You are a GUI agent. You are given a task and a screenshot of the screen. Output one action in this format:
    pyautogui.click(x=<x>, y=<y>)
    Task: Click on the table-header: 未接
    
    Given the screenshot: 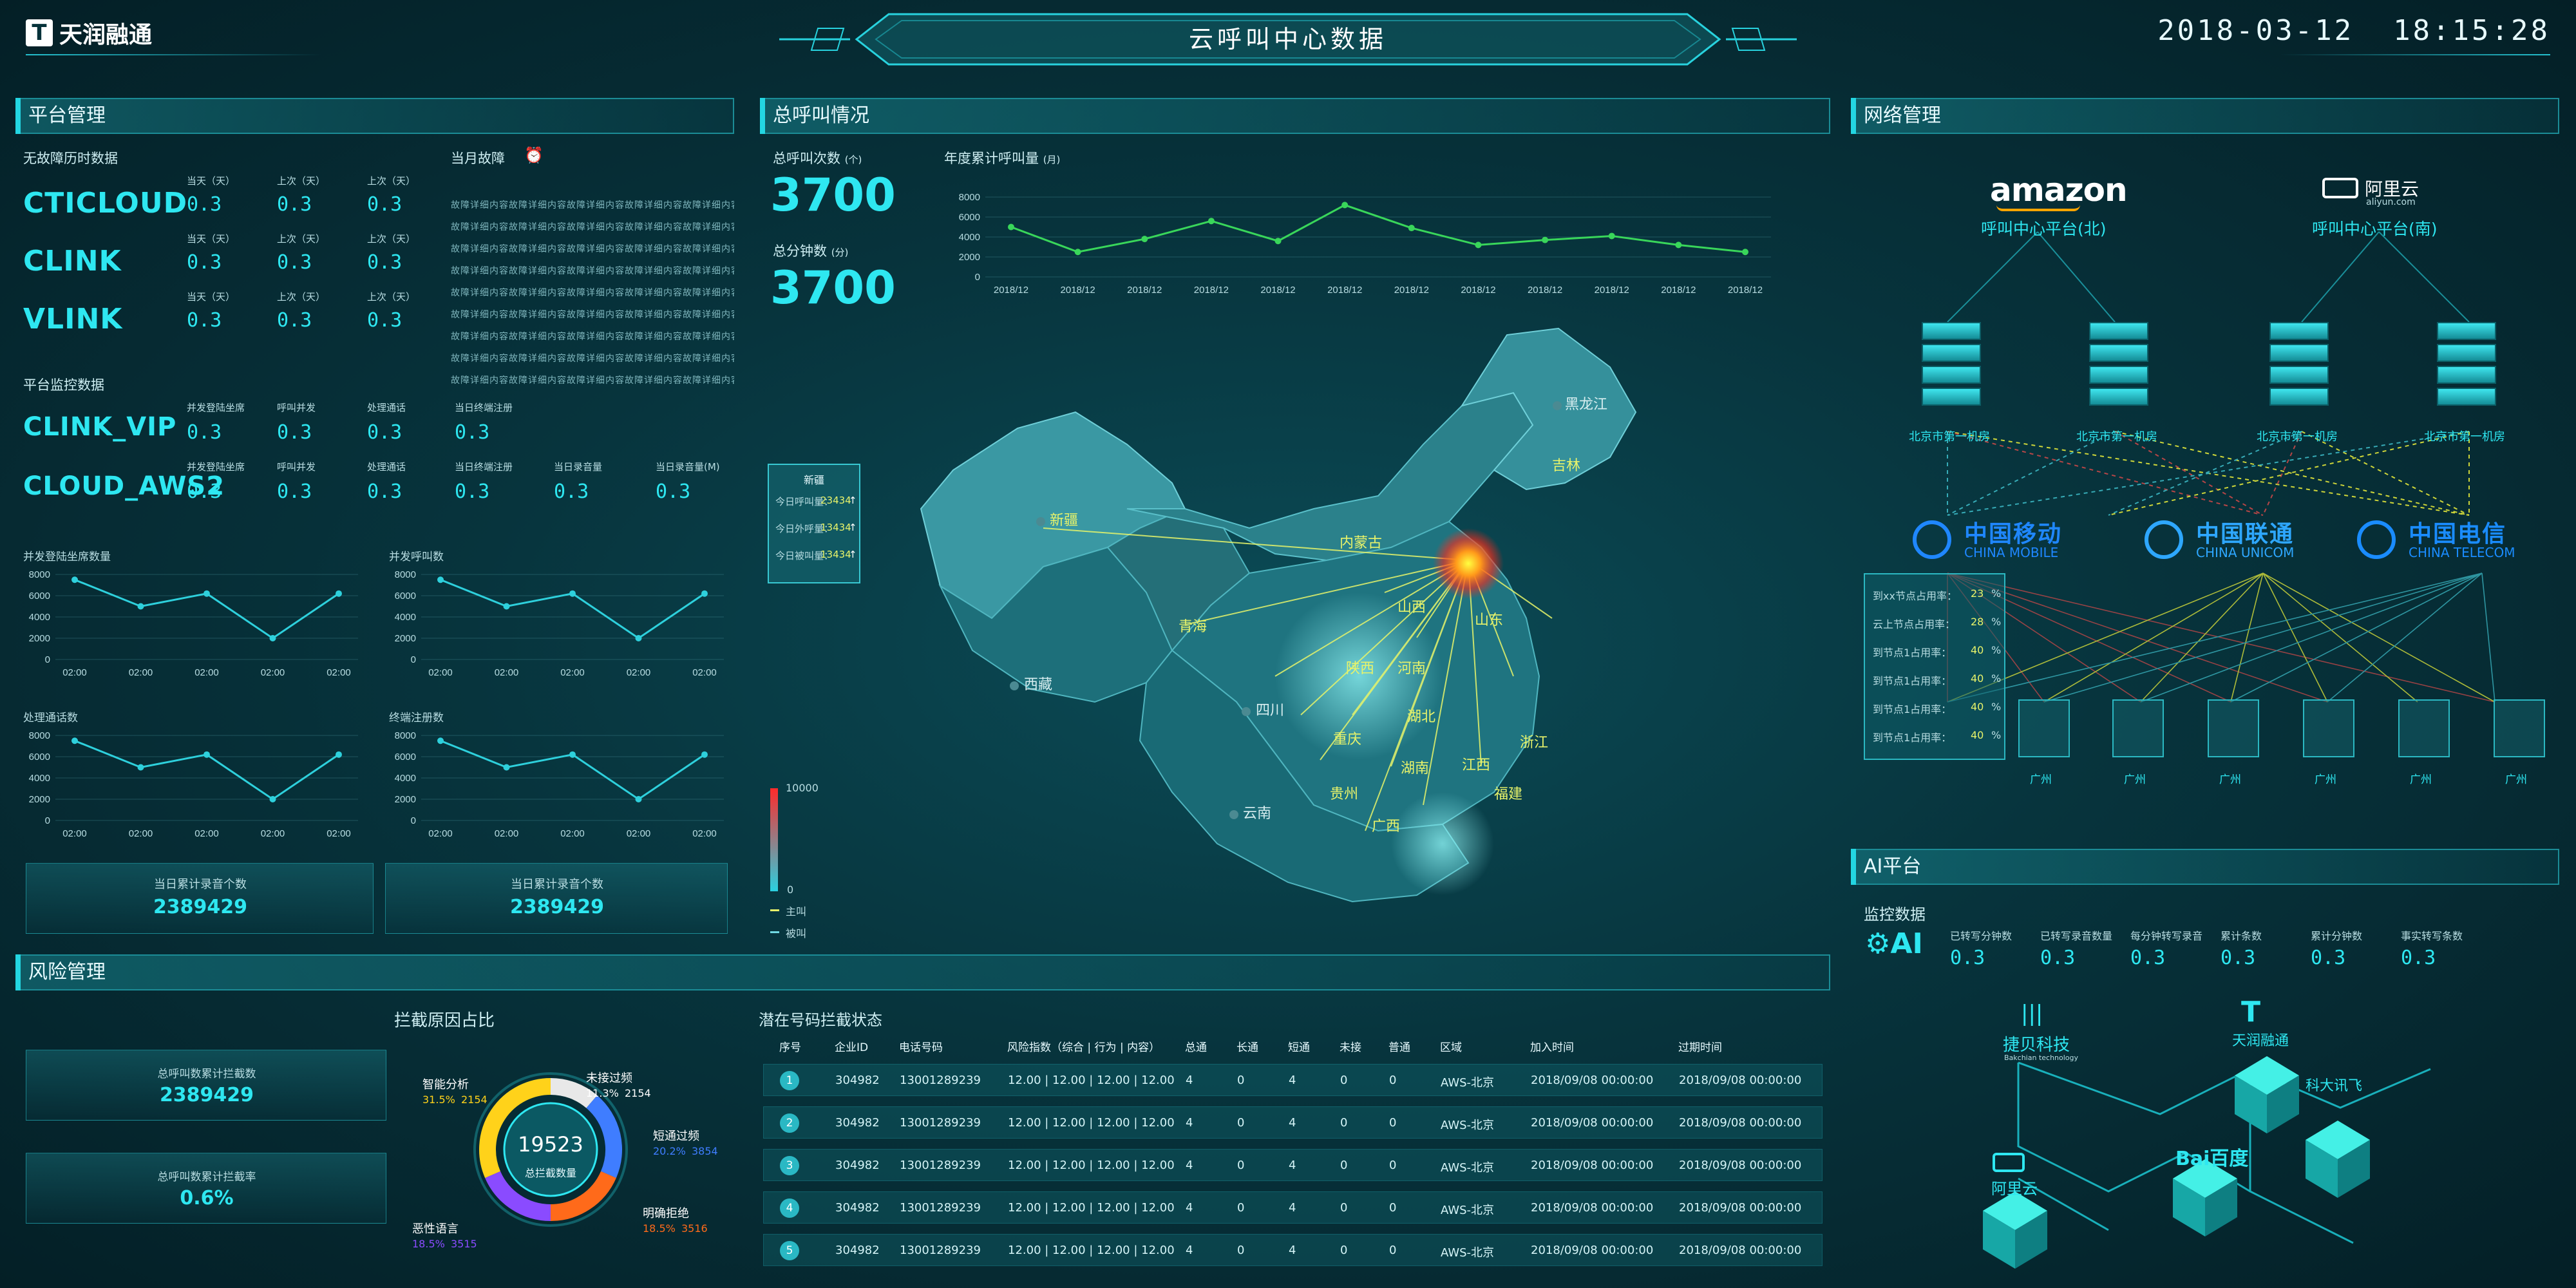 What is the action you would take?
    pyautogui.click(x=1351, y=1047)
    